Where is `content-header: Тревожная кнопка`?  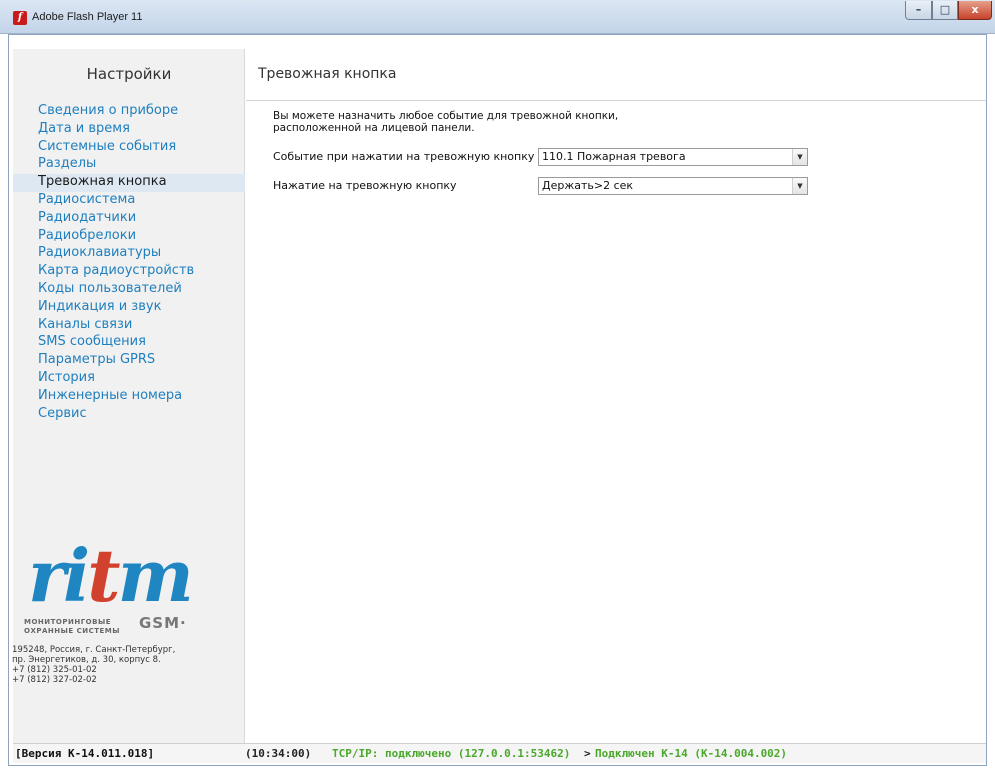
content-header: Тревожная кнопка is located at coordinates (616, 75).